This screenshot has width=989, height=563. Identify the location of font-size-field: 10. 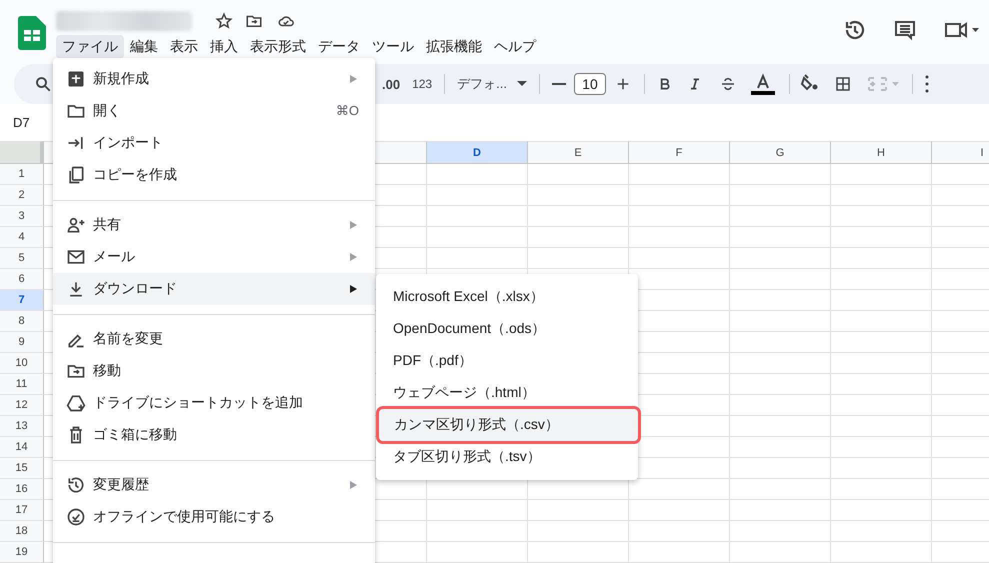
(590, 84).